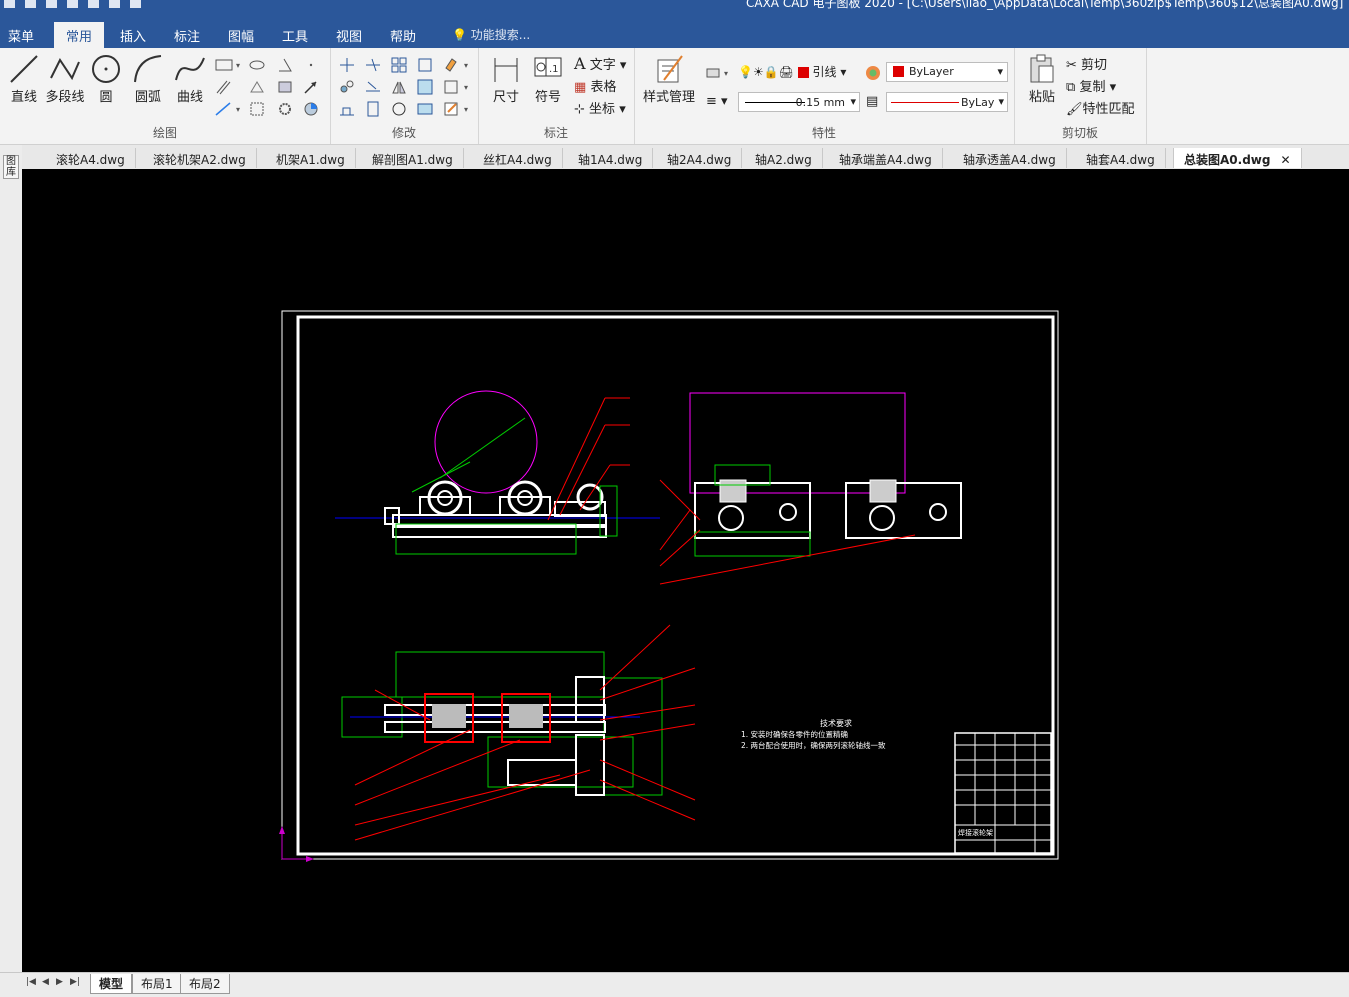  What do you see at coordinates (148, 78) in the screenshot?
I see `arc-button: 圆弧` at bounding box center [148, 78].